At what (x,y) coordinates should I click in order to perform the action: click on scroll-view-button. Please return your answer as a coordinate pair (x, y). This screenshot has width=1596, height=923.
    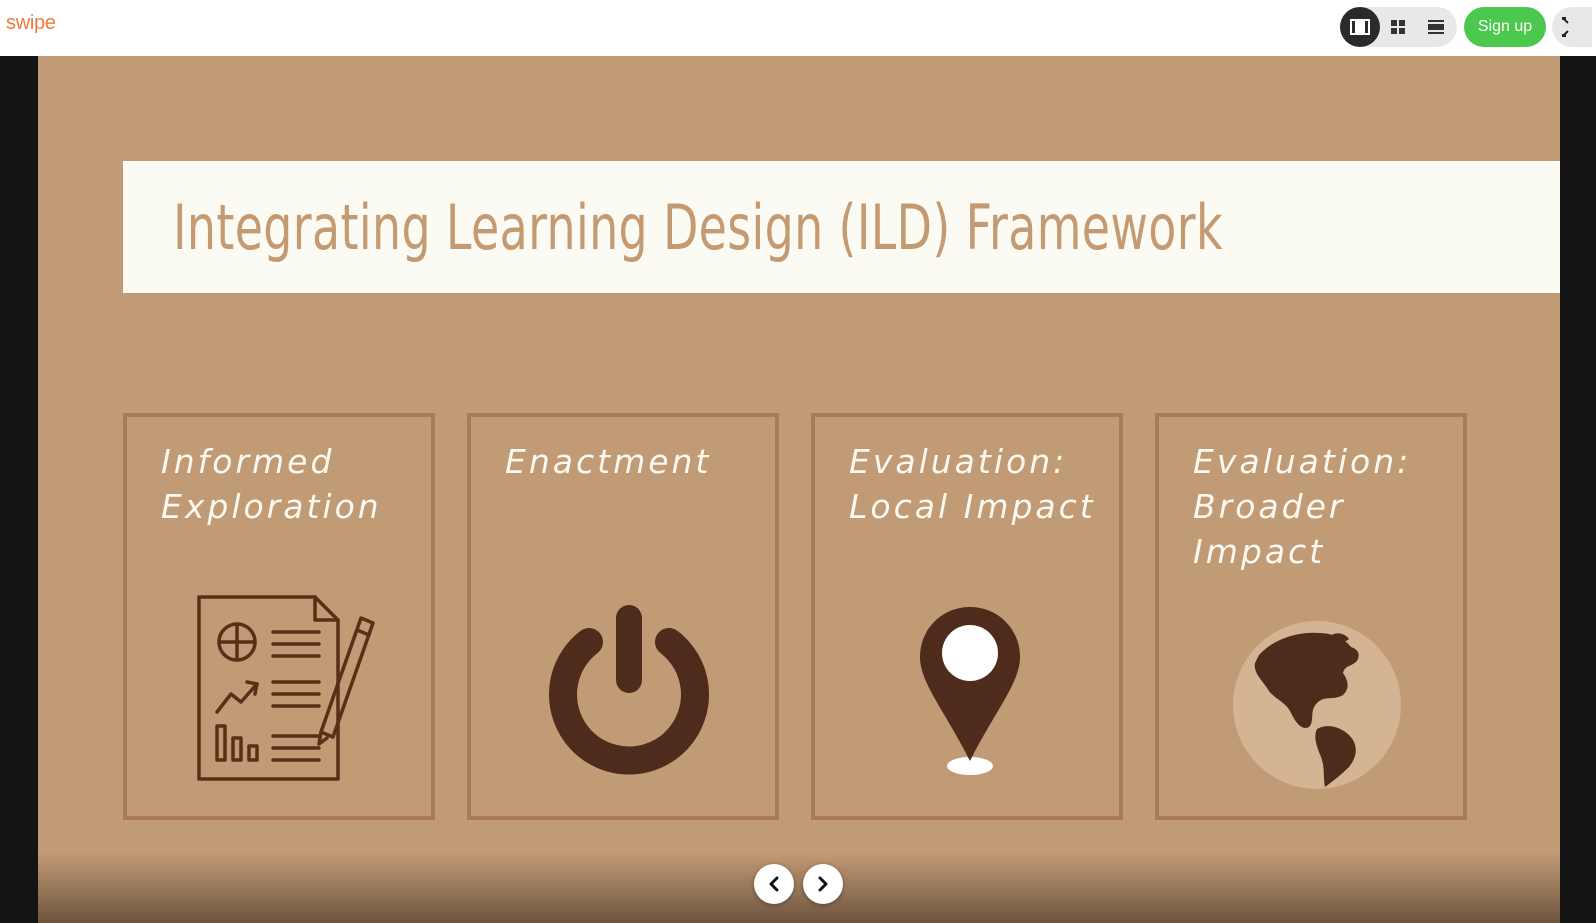
    Looking at the image, I should click on (1436, 27).